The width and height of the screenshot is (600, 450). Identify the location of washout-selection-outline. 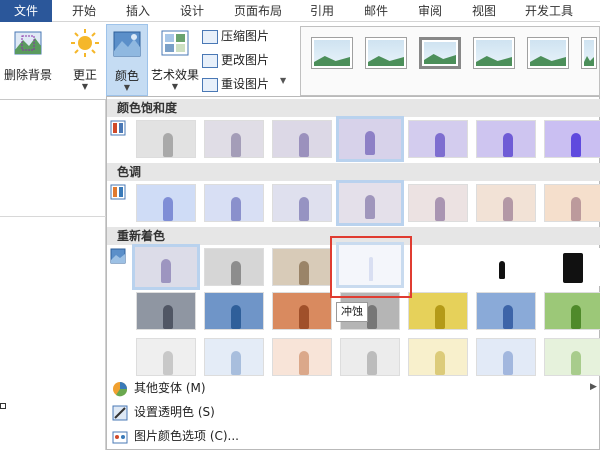
(371, 267).